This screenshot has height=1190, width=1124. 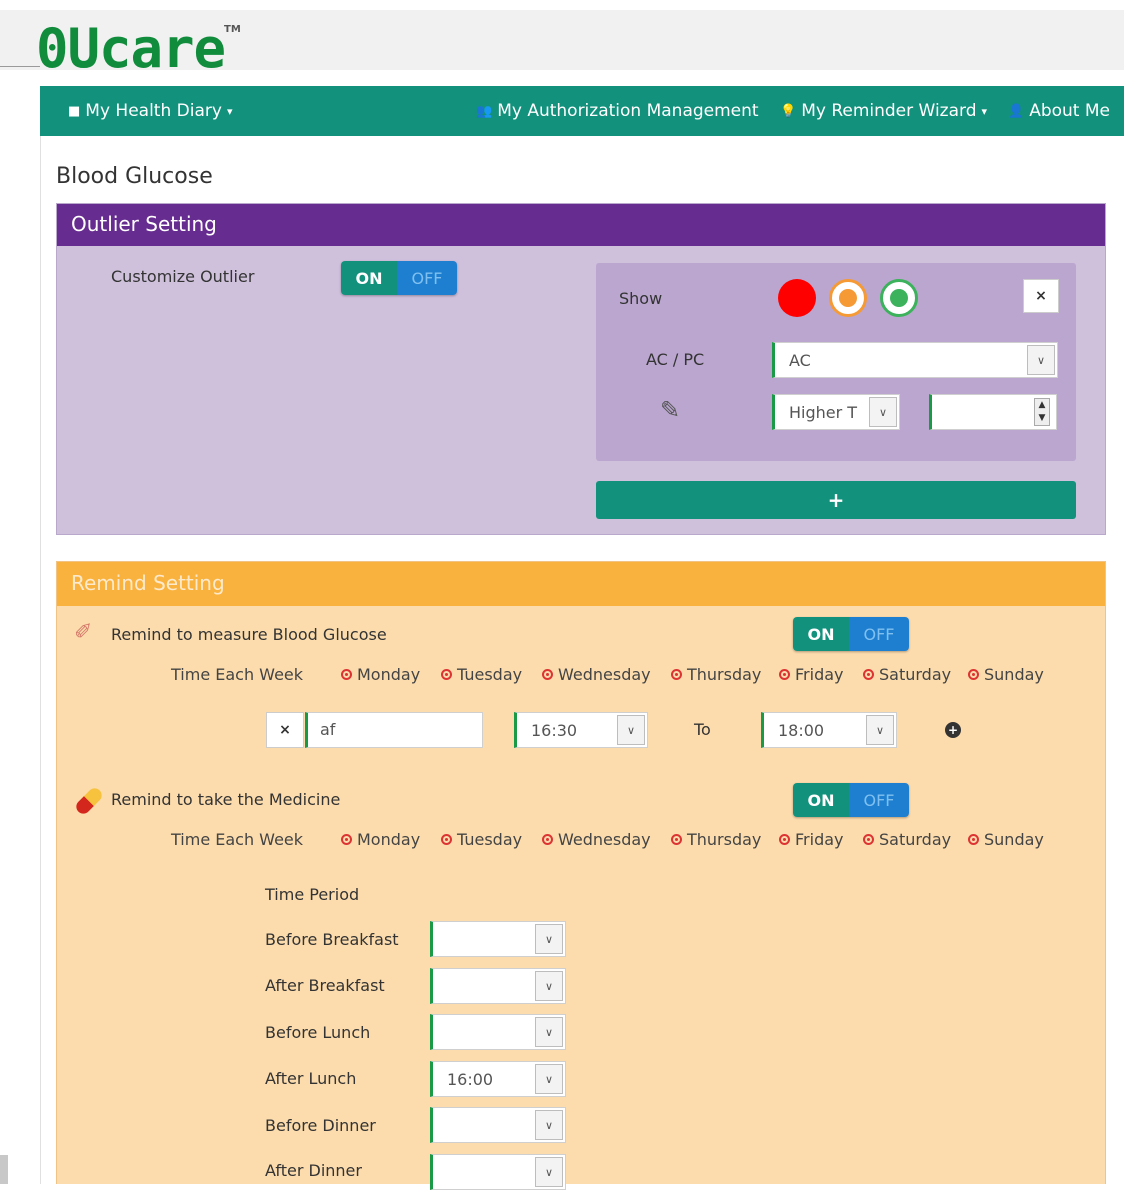 What do you see at coordinates (1006, 839) in the screenshot?
I see `medicine-day-sunday: Sunday` at bounding box center [1006, 839].